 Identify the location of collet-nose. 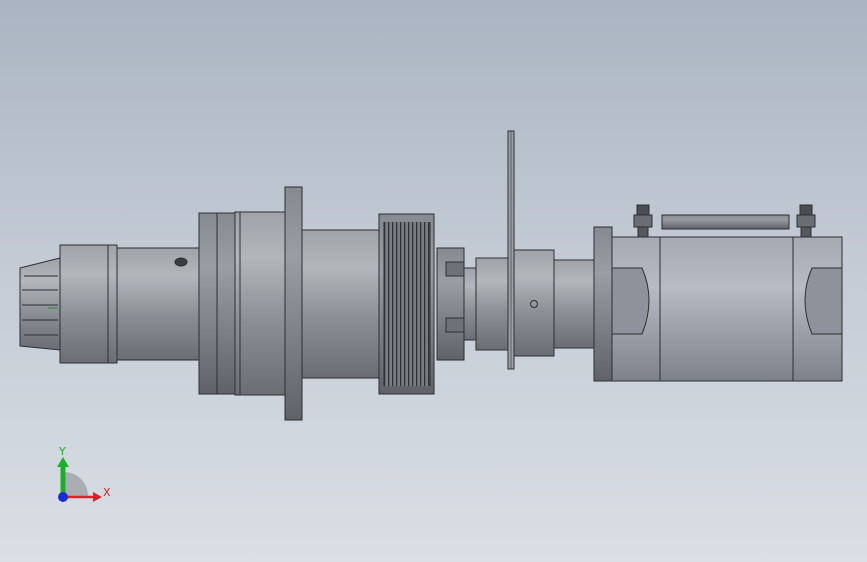
(40, 304).